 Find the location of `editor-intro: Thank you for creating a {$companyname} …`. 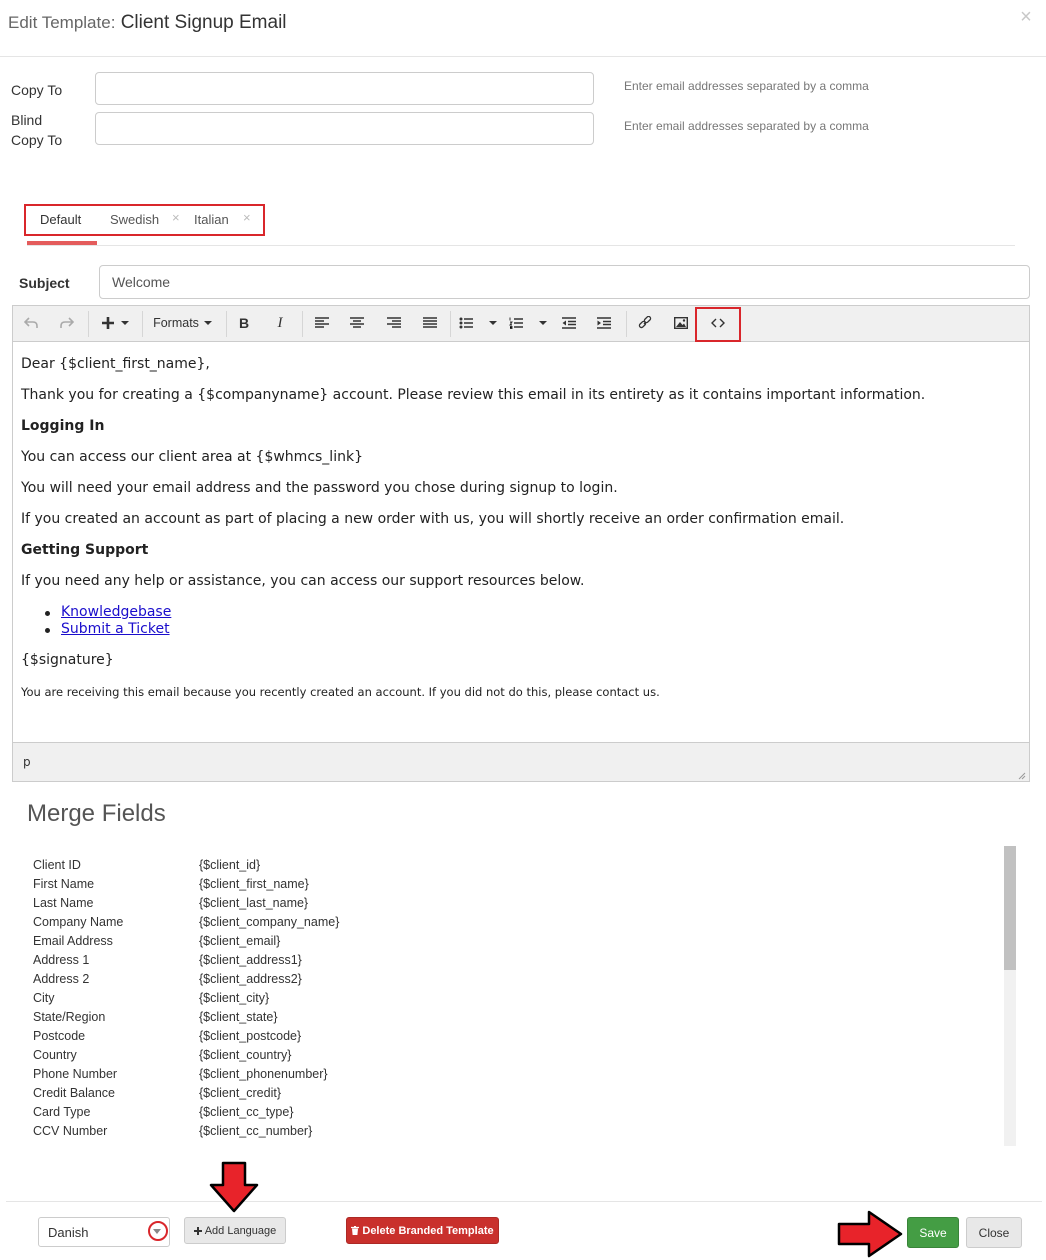

editor-intro: Thank you for creating a {$companyname} … is located at coordinates (473, 395).